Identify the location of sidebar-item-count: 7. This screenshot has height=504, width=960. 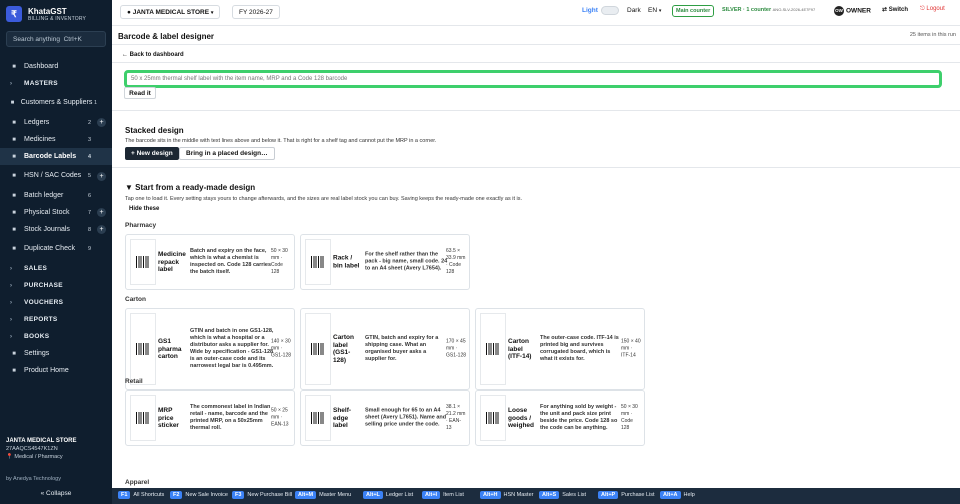
(89, 212).